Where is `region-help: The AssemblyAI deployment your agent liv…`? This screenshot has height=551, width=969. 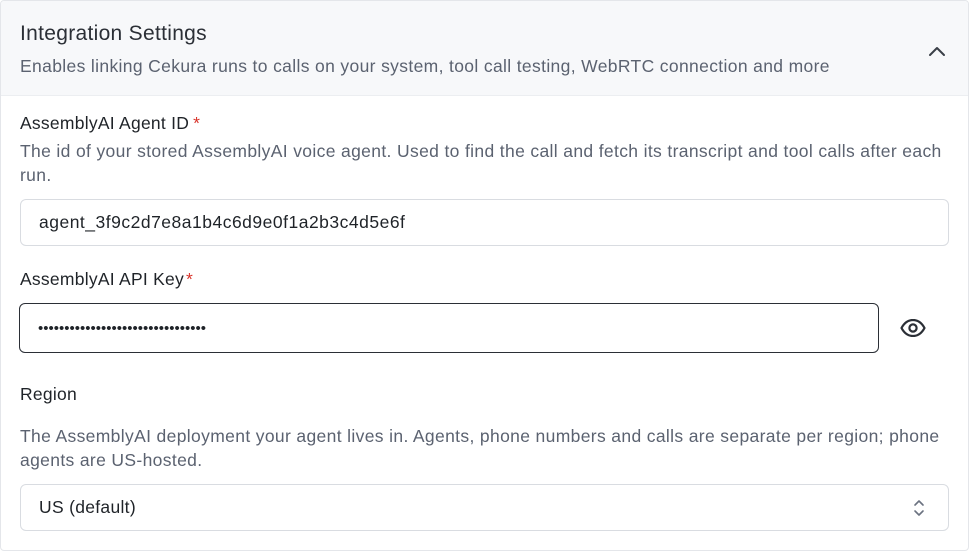
region-help: The AssemblyAI deployment your agent liv… is located at coordinates (480, 448).